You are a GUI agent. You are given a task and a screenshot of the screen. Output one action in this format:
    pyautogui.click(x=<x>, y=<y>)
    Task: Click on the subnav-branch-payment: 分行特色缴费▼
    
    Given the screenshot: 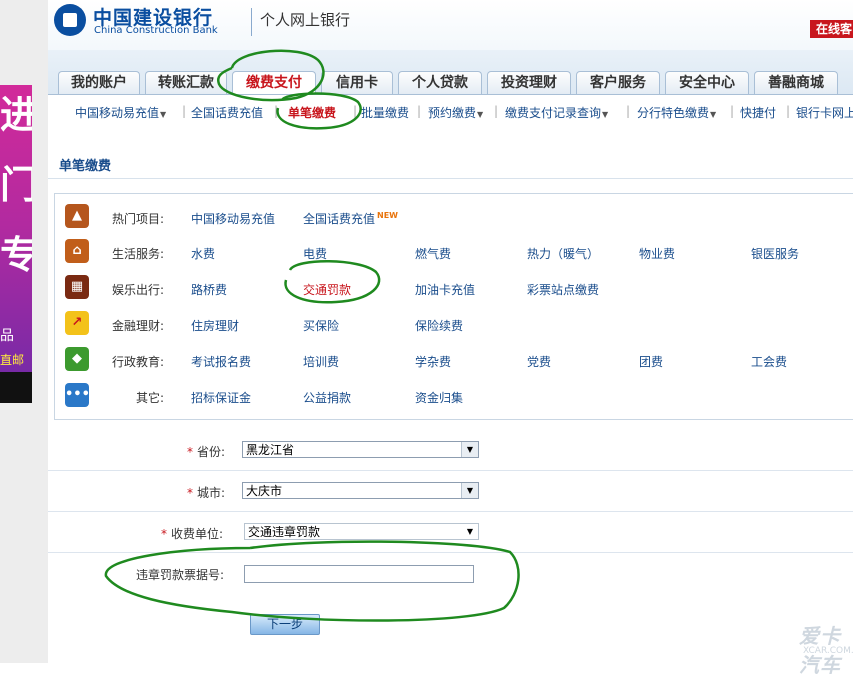 What is the action you would take?
    pyautogui.click(x=676, y=112)
    